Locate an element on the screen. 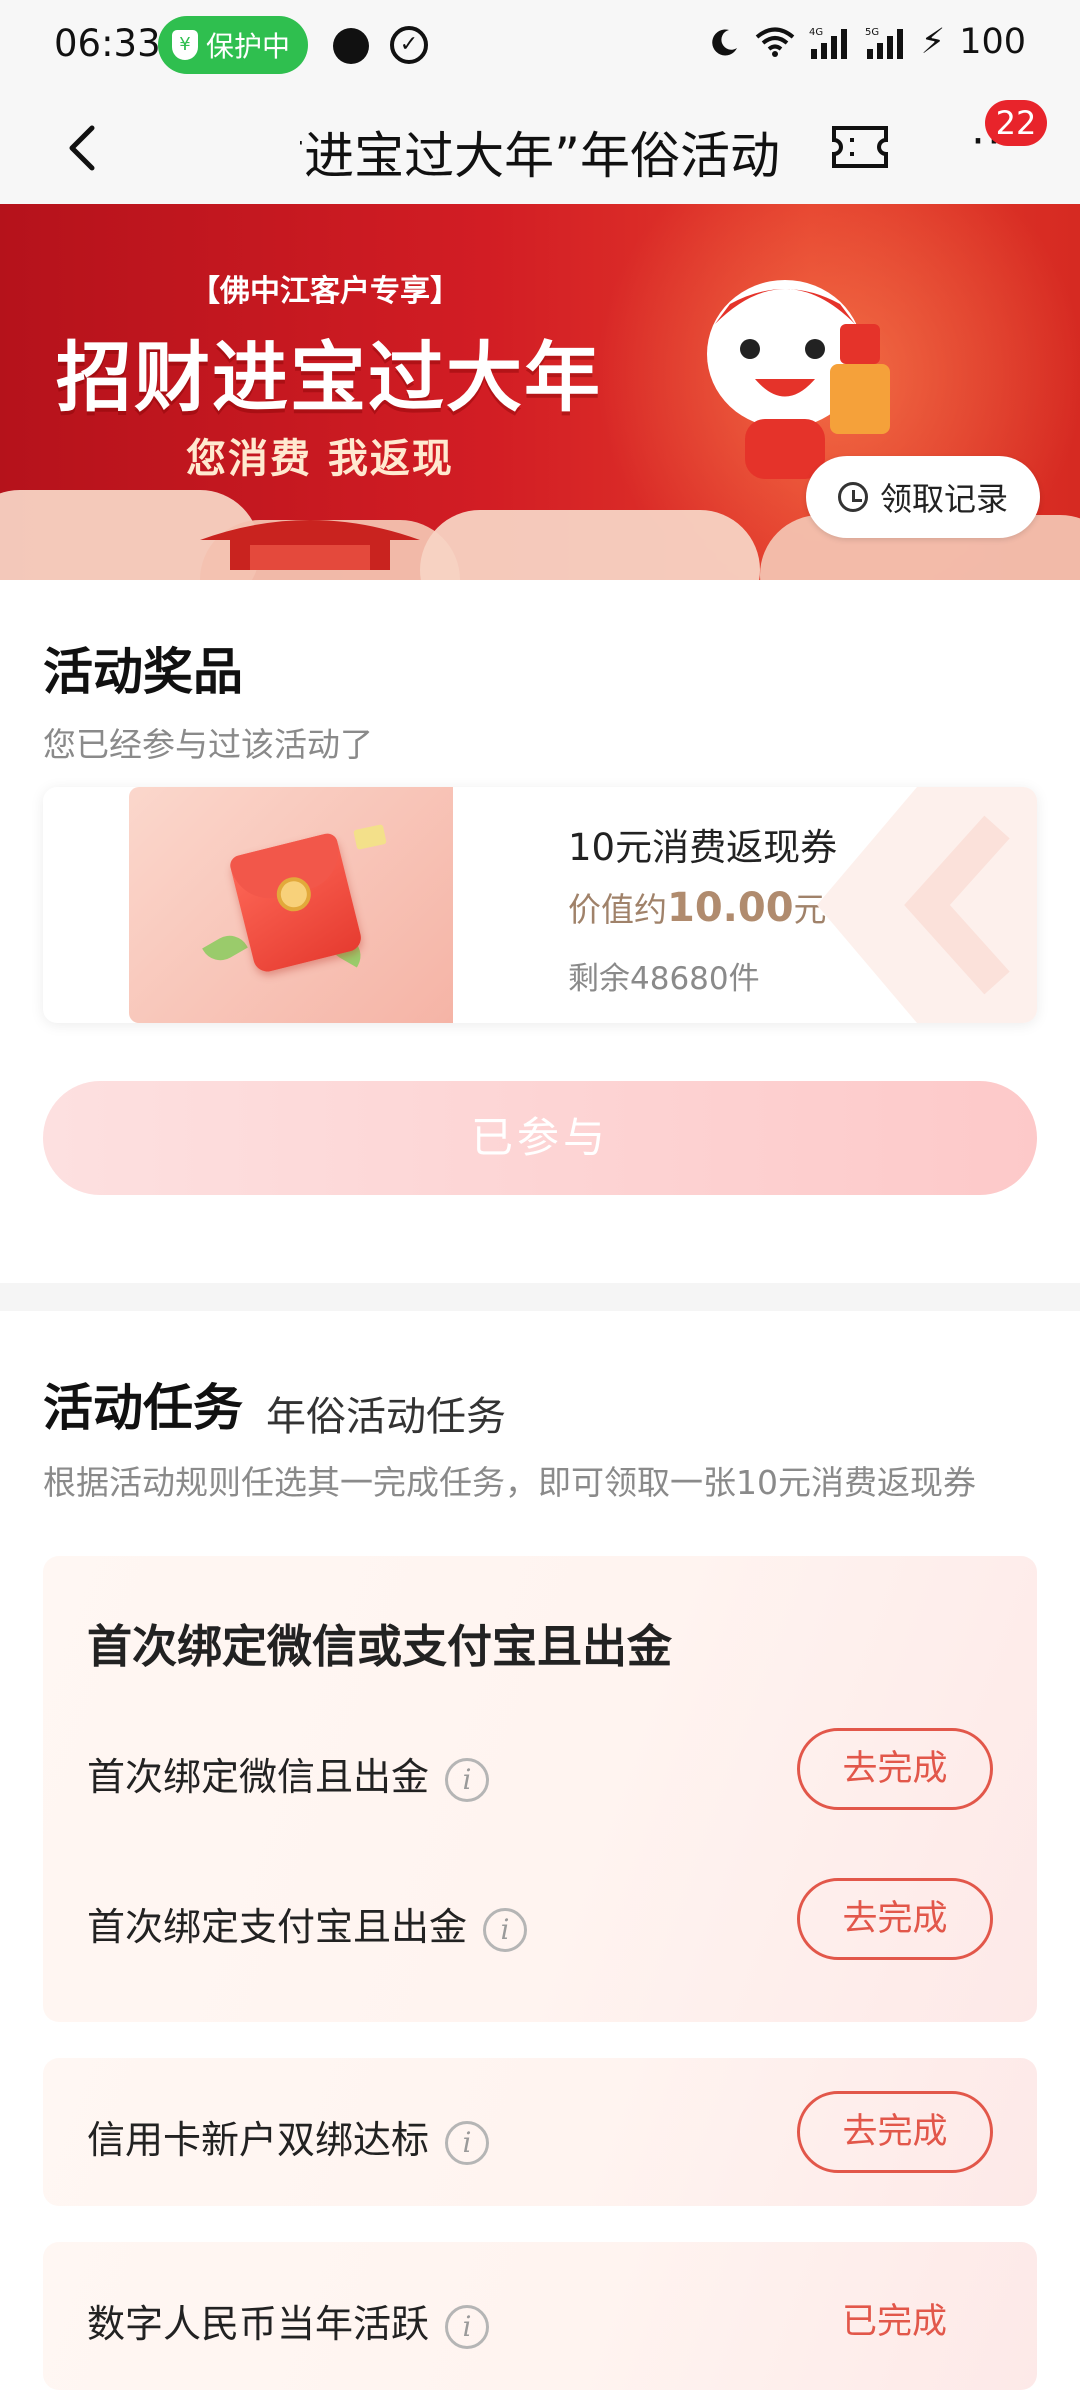  prize-section-title: 活动奖品 is located at coordinates (143, 672).